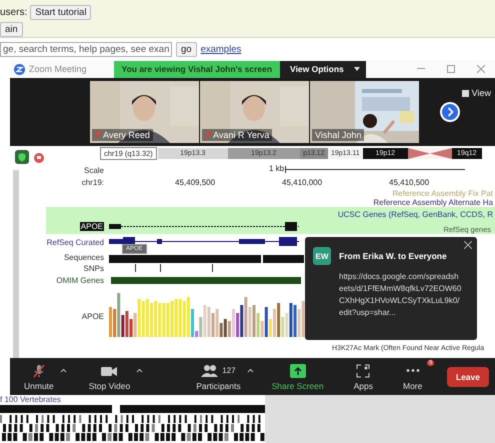  I want to click on minimize-icon, so click(421, 69).